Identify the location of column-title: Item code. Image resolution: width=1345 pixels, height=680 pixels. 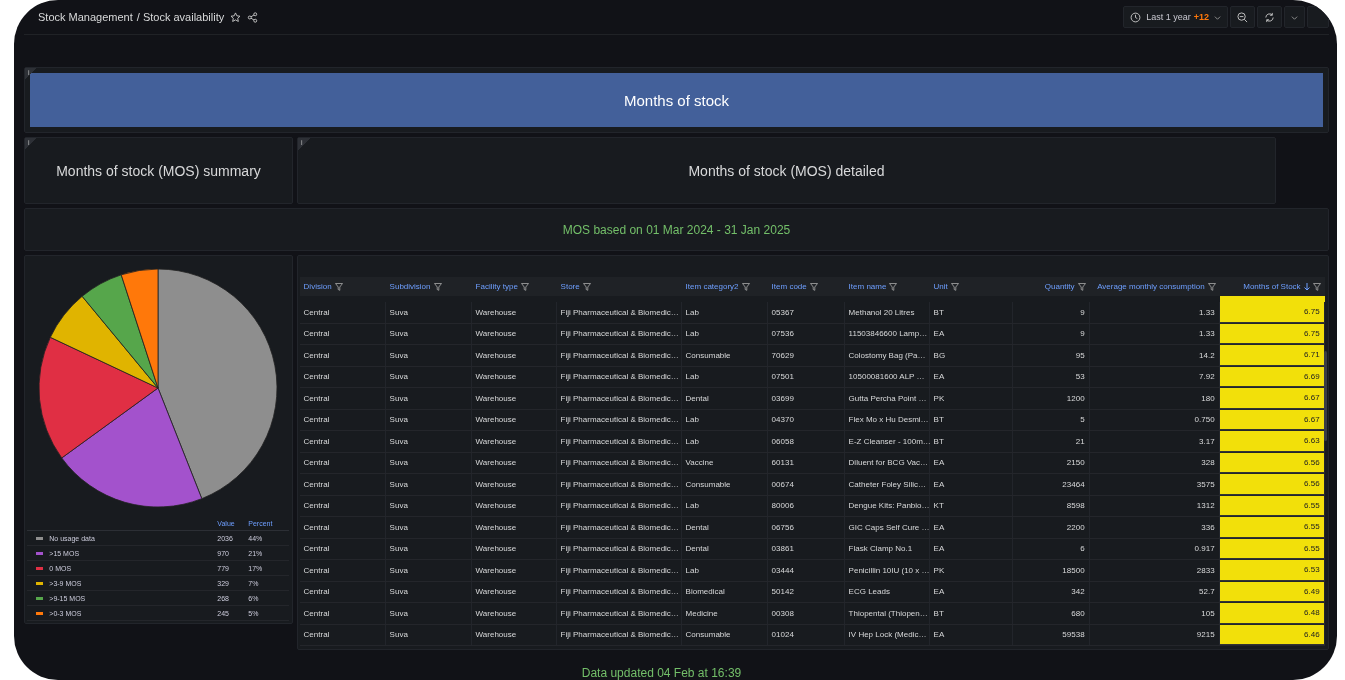
(789, 286).